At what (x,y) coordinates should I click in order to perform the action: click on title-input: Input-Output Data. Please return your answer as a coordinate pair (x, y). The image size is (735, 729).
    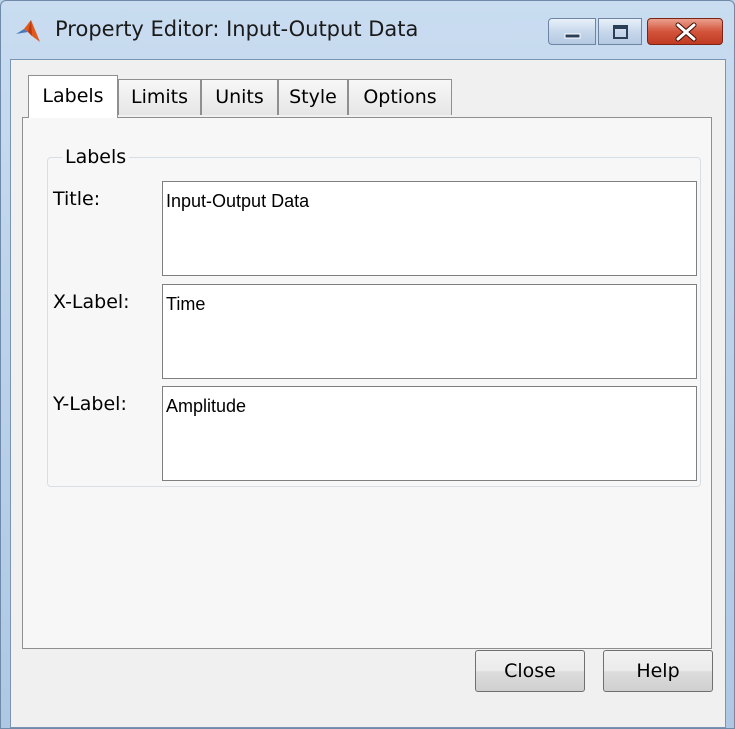
    Looking at the image, I should click on (429, 228).